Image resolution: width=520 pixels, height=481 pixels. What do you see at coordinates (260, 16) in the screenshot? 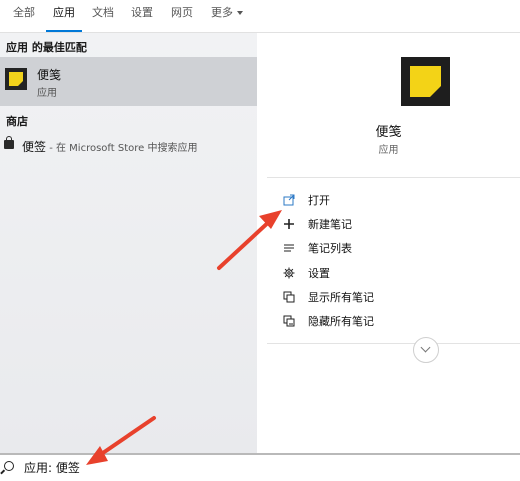
I see `search-scope-tabs: 全部 应用 文档 设置 网页 更多` at bounding box center [260, 16].